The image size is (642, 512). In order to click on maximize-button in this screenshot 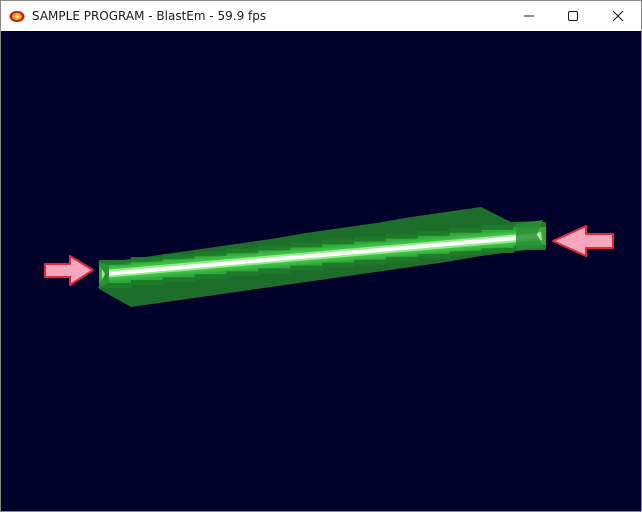, I will do `click(573, 16)`.